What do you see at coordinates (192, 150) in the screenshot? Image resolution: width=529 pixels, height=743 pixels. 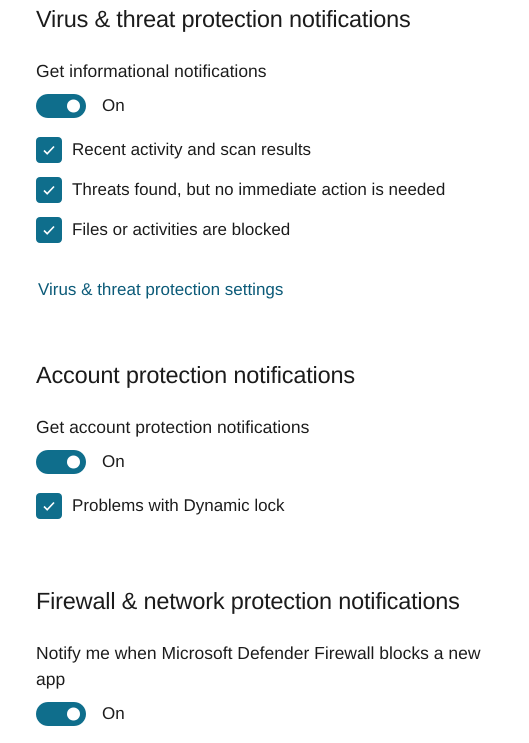 I see `checkbox-label: Recent activity and scan results` at bounding box center [192, 150].